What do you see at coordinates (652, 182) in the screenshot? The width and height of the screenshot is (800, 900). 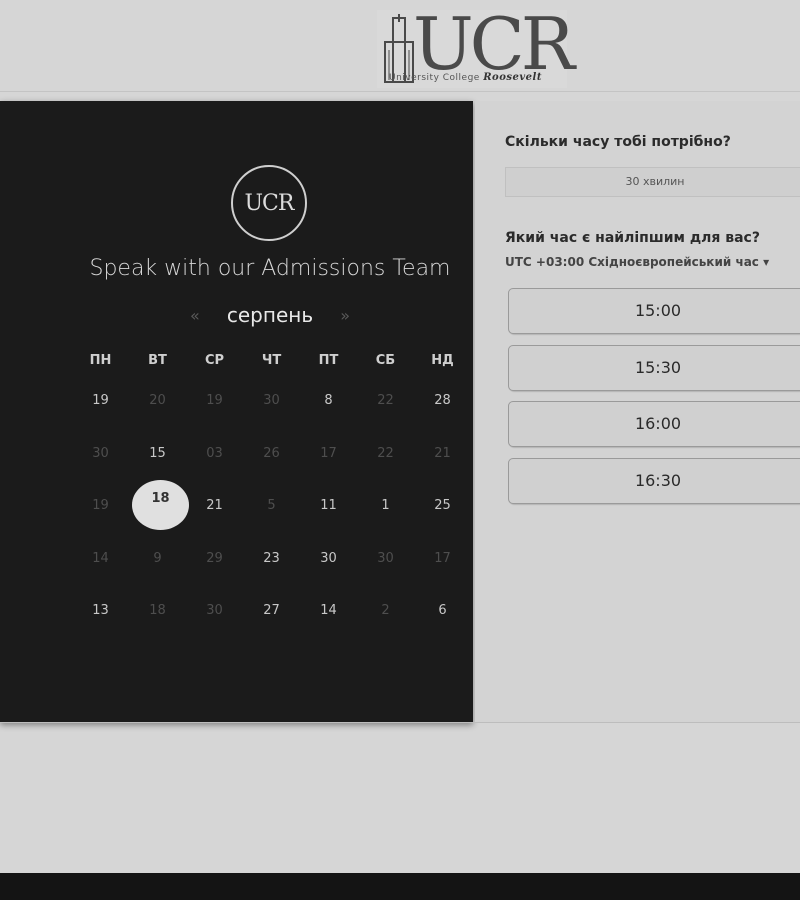 I see `duration-select: 30 хвилин` at bounding box center [652, 182].